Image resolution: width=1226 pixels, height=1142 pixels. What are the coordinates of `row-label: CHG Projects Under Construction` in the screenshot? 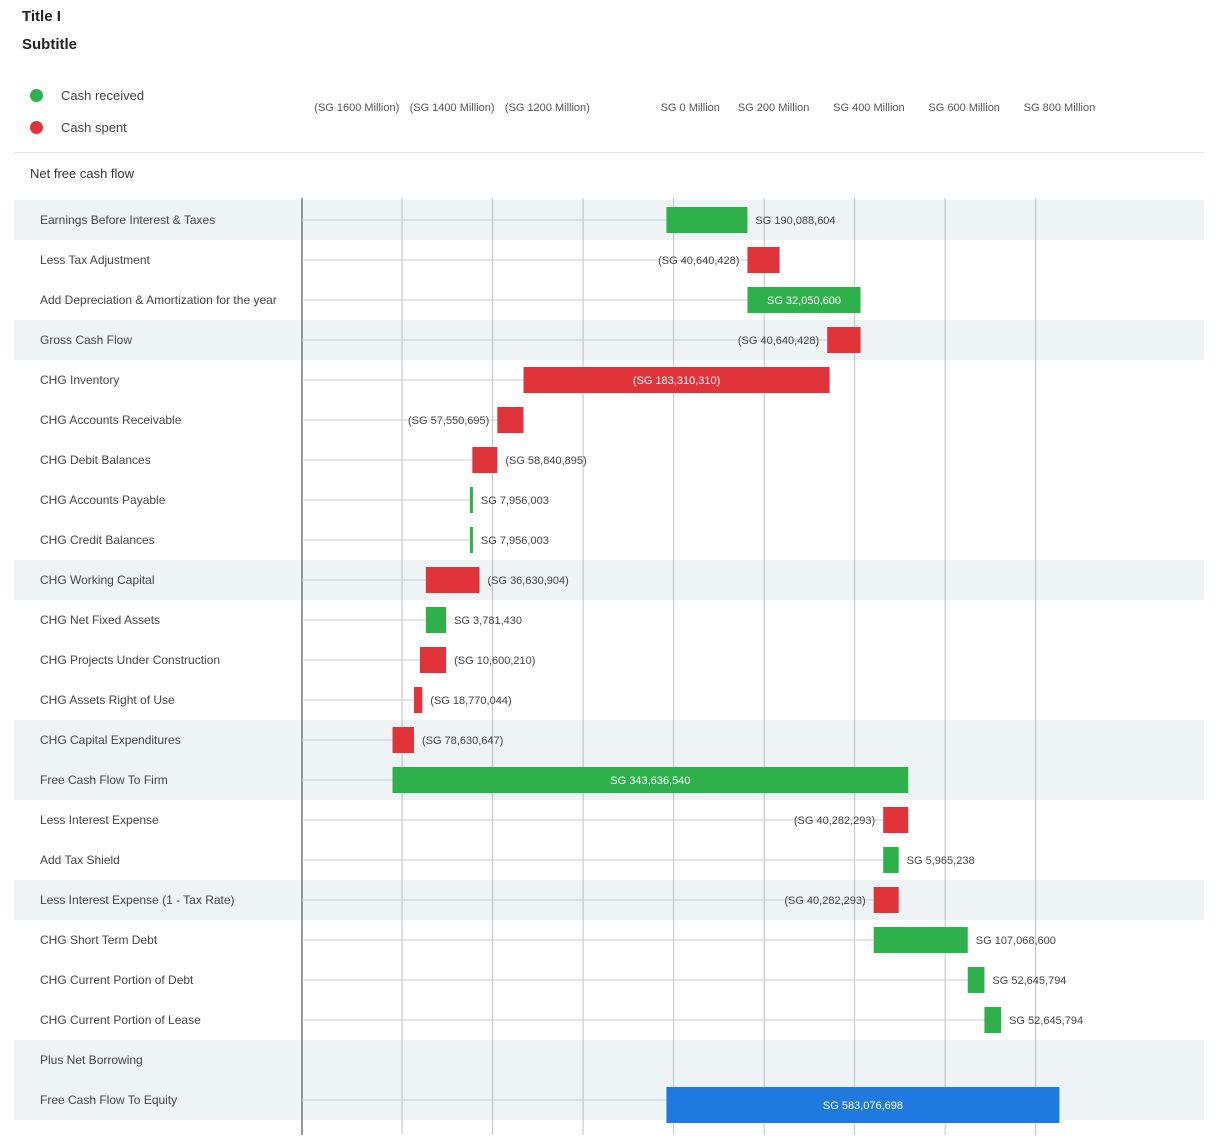 It's located at (130, 660).